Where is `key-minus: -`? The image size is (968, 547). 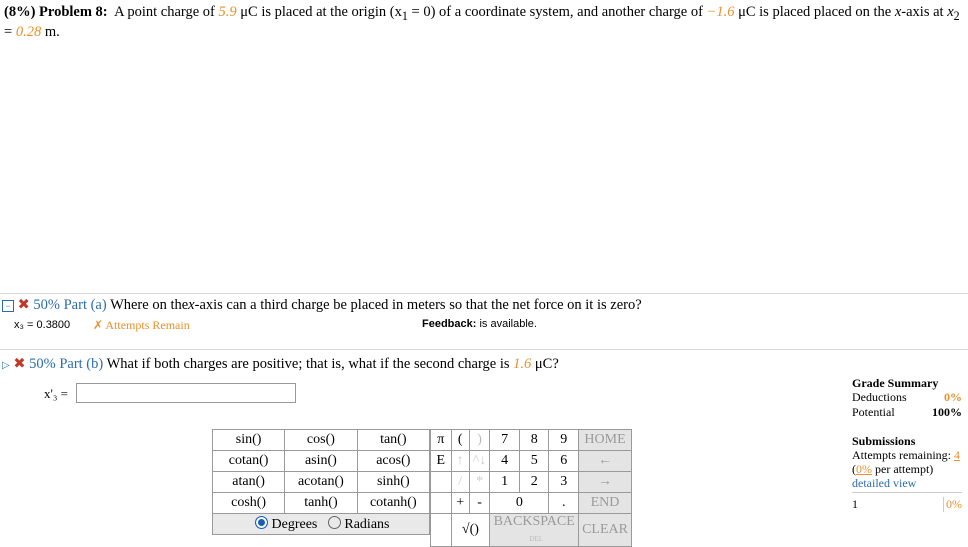 key-minus: - is located at coordinates (479, 503).